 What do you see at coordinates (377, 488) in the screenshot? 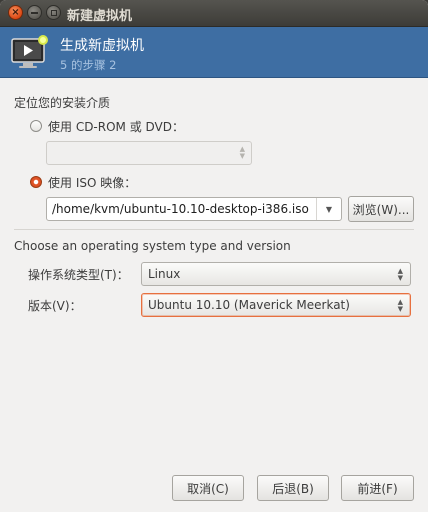
I see `forward-button: 前进(F)` at bounding box center [377, 488].